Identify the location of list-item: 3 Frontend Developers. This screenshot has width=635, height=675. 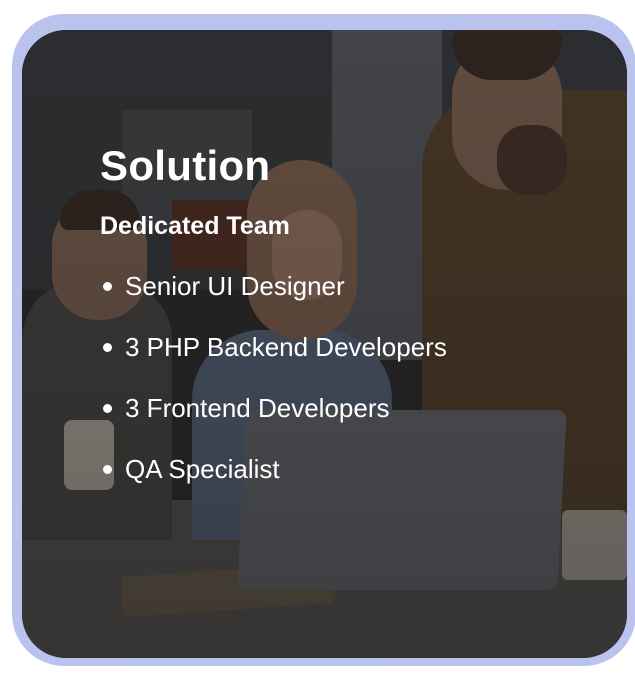
(273, 423).